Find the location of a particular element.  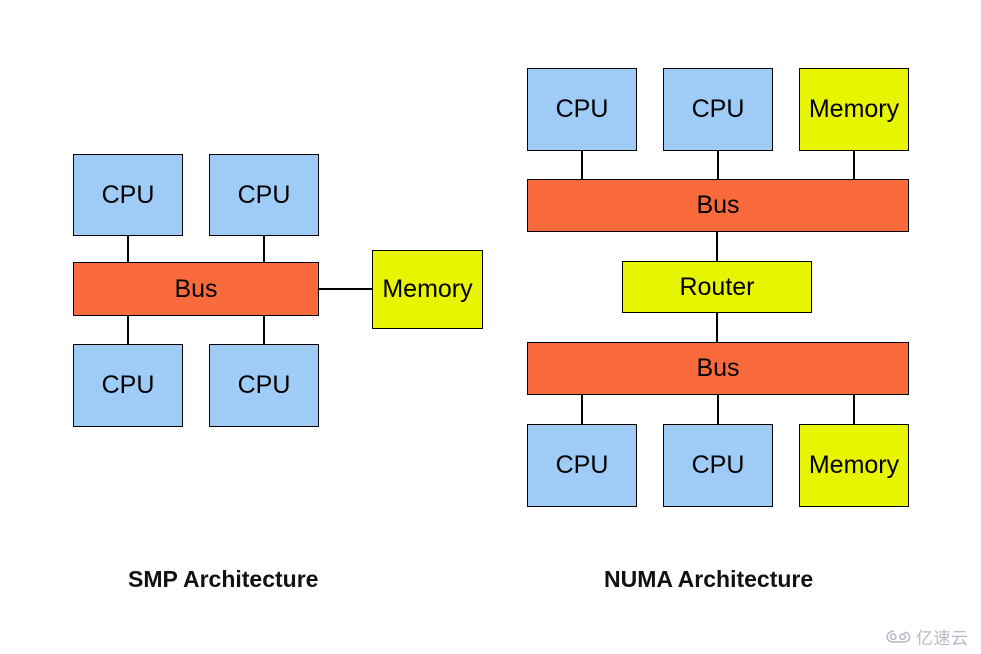

connector-smp-bus-to-cpu4 is located at coordinates (264, 330).